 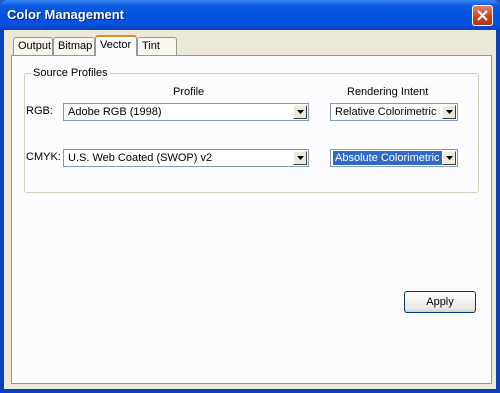 What do you see at coordinates (250, 15) in the screenshot?
I see `title-bar: Color Management` at bounding box center [250, 15].